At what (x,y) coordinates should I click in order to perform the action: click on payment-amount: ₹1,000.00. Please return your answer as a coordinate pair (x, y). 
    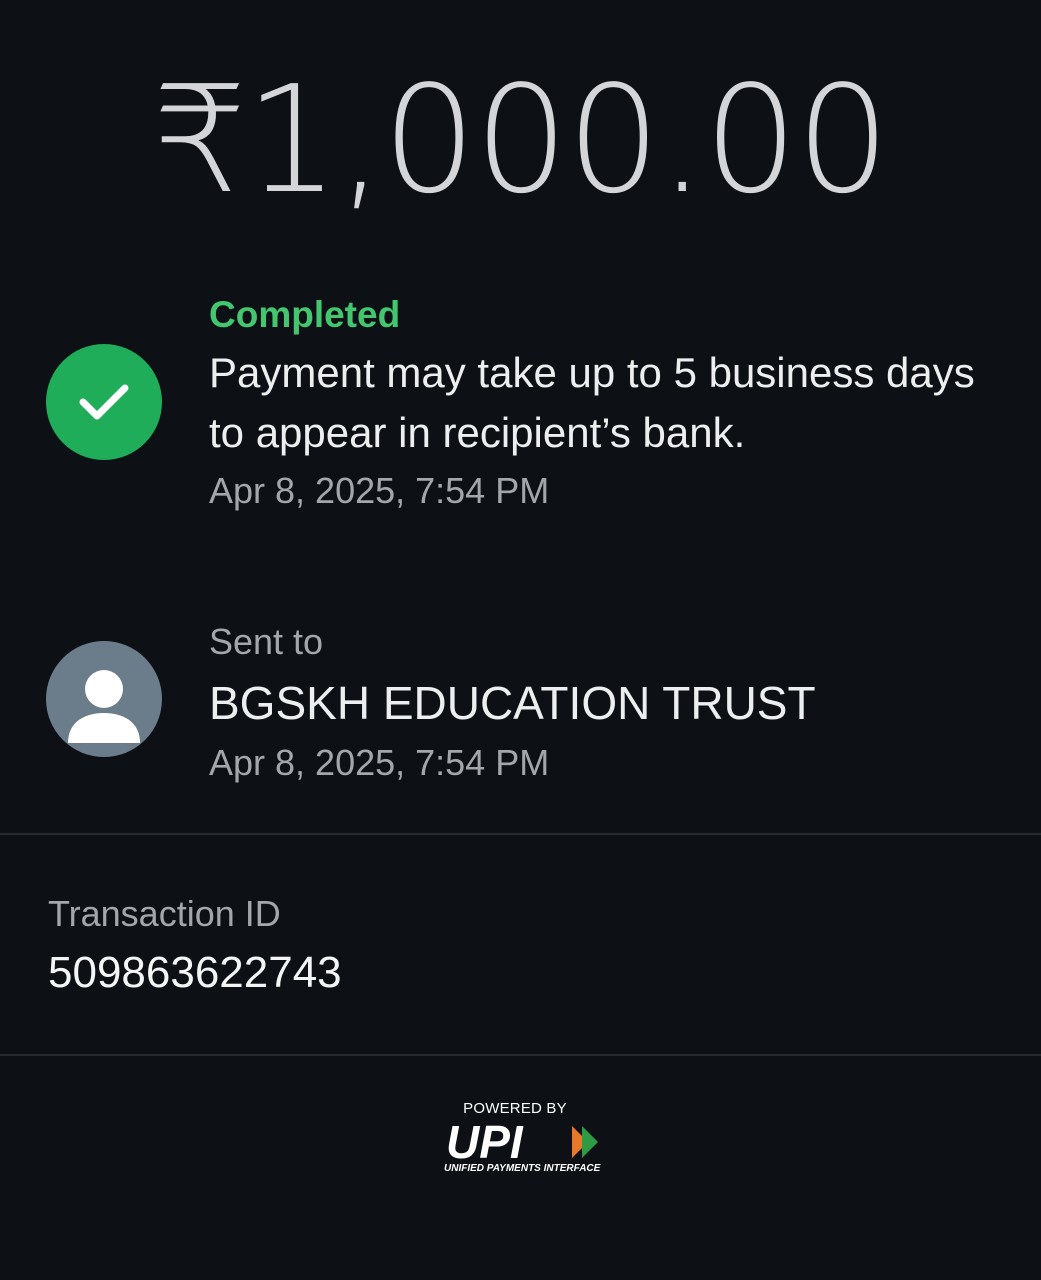
    Looking at the image, I should click on (521, 140).